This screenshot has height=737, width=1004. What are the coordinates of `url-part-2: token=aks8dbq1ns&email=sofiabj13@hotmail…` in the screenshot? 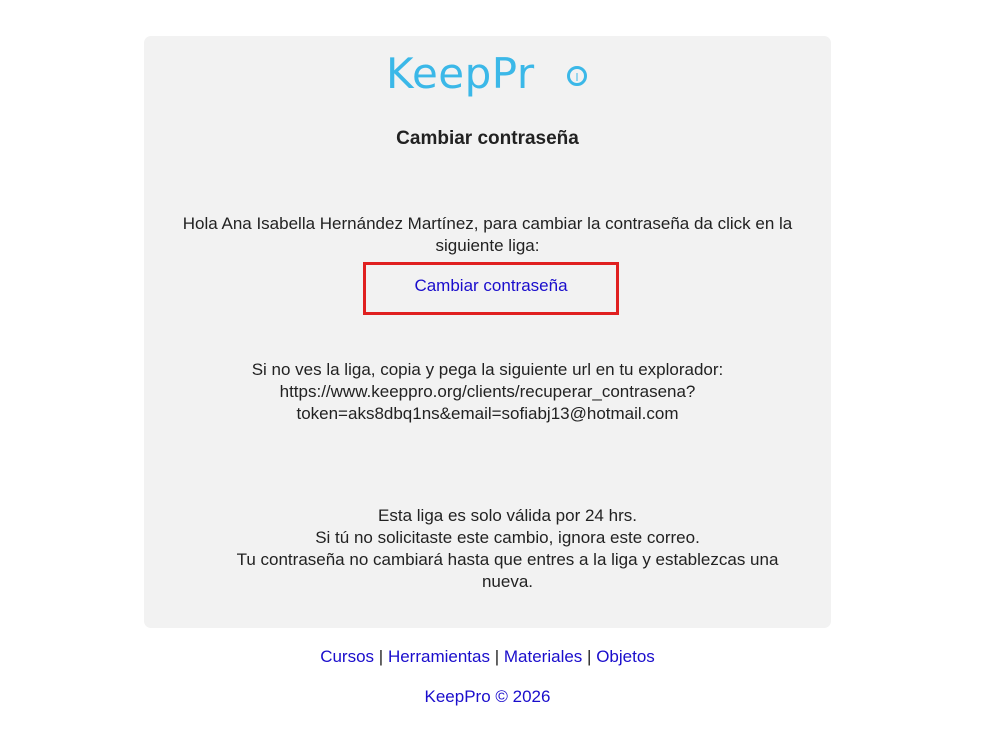 It's located at (487, 413).